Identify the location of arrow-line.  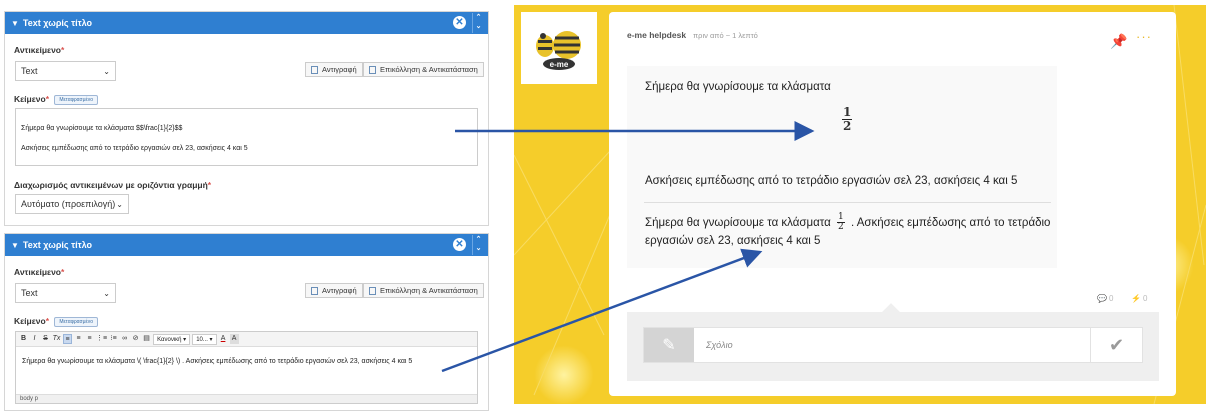
(602, 310).